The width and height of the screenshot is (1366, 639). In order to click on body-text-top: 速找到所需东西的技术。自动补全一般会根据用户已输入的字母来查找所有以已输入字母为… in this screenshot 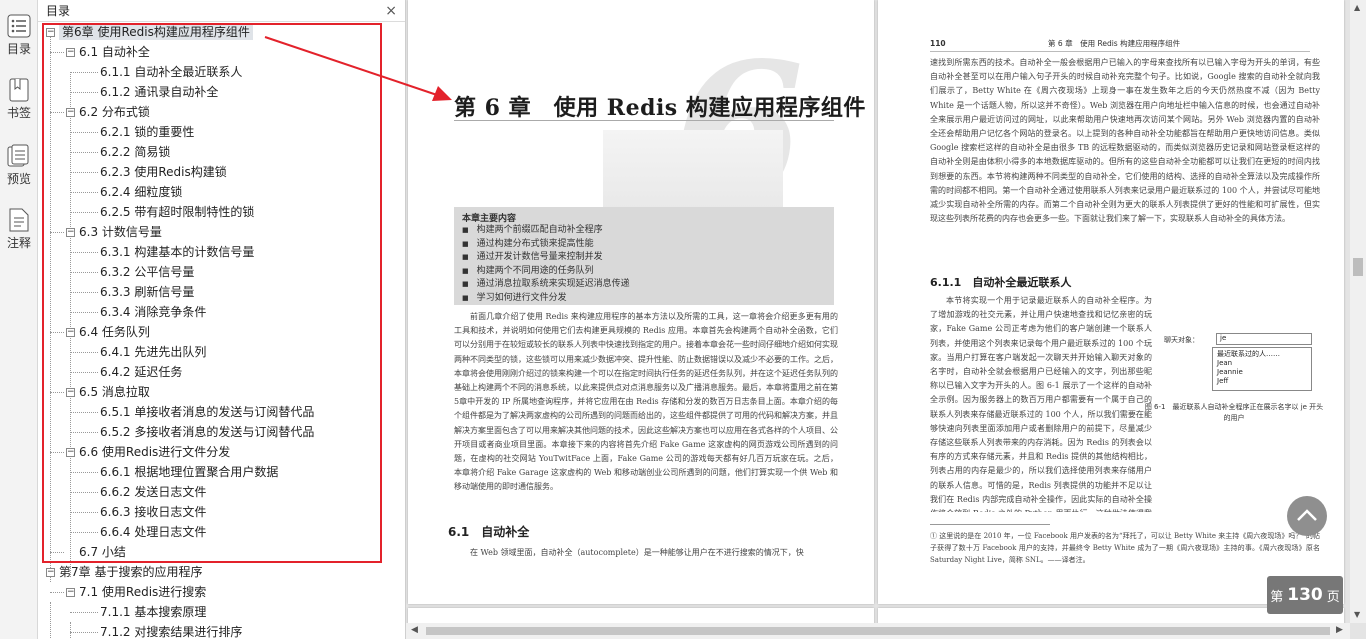, I will do `click(1125, 141)`.